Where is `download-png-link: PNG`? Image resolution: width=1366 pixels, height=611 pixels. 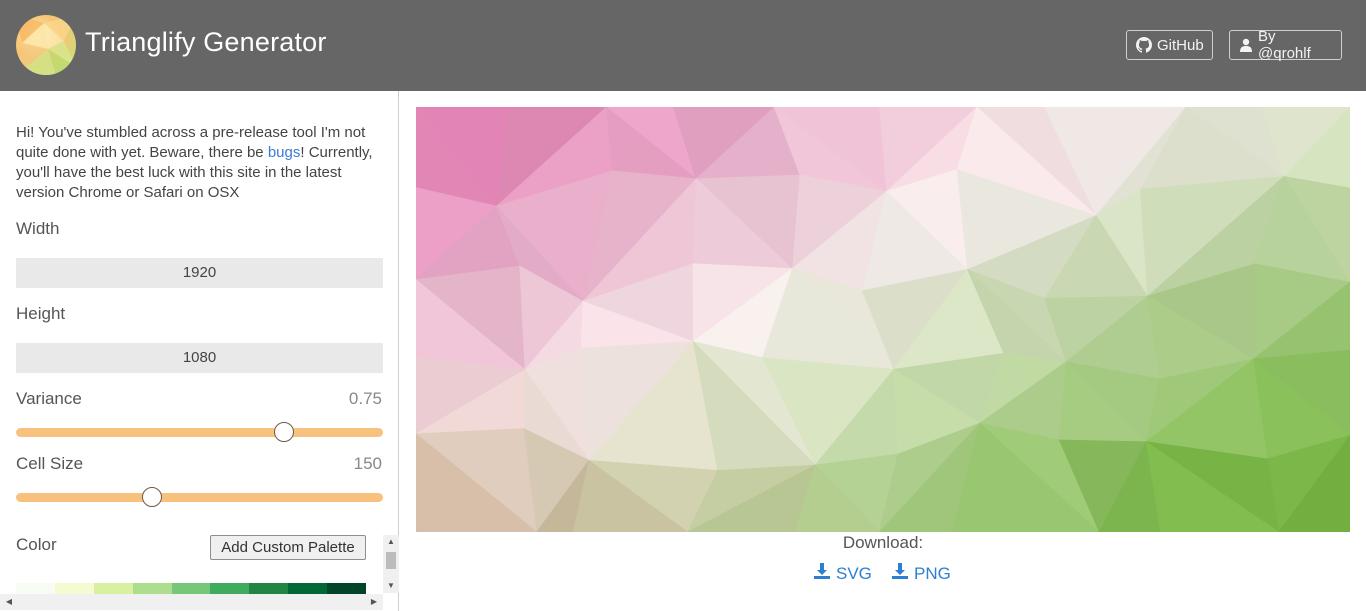 download-png-link: PNG is located at coordinates (921, 573).